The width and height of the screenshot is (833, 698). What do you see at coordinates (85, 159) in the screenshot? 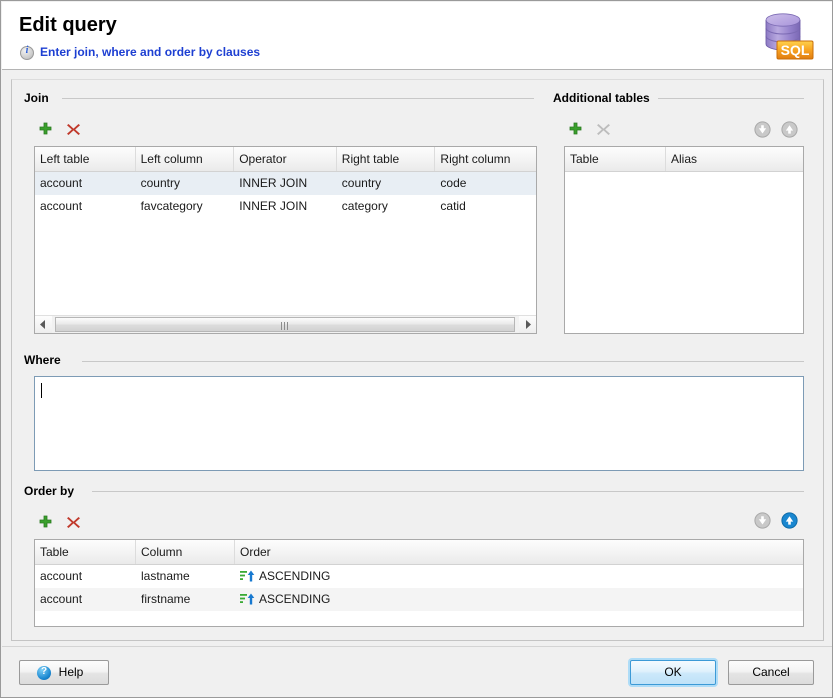
I see `join-col-left-table: Left table` at bounding box center [85, 159].